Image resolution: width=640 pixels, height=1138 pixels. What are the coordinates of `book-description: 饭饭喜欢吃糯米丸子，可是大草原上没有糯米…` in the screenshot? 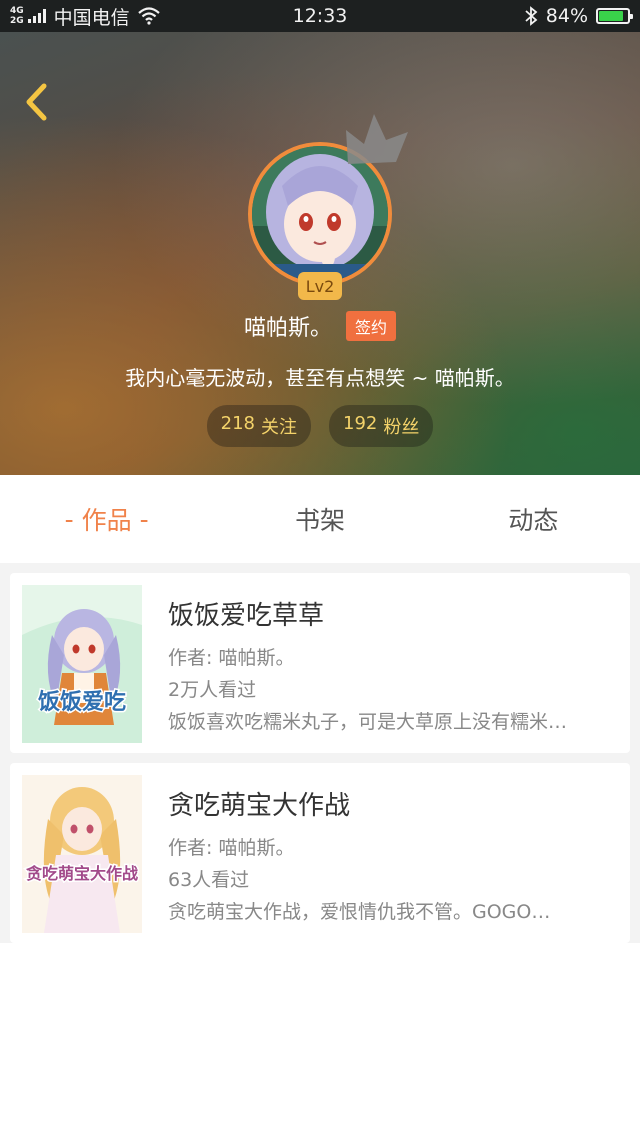 It's located at (368, 722).